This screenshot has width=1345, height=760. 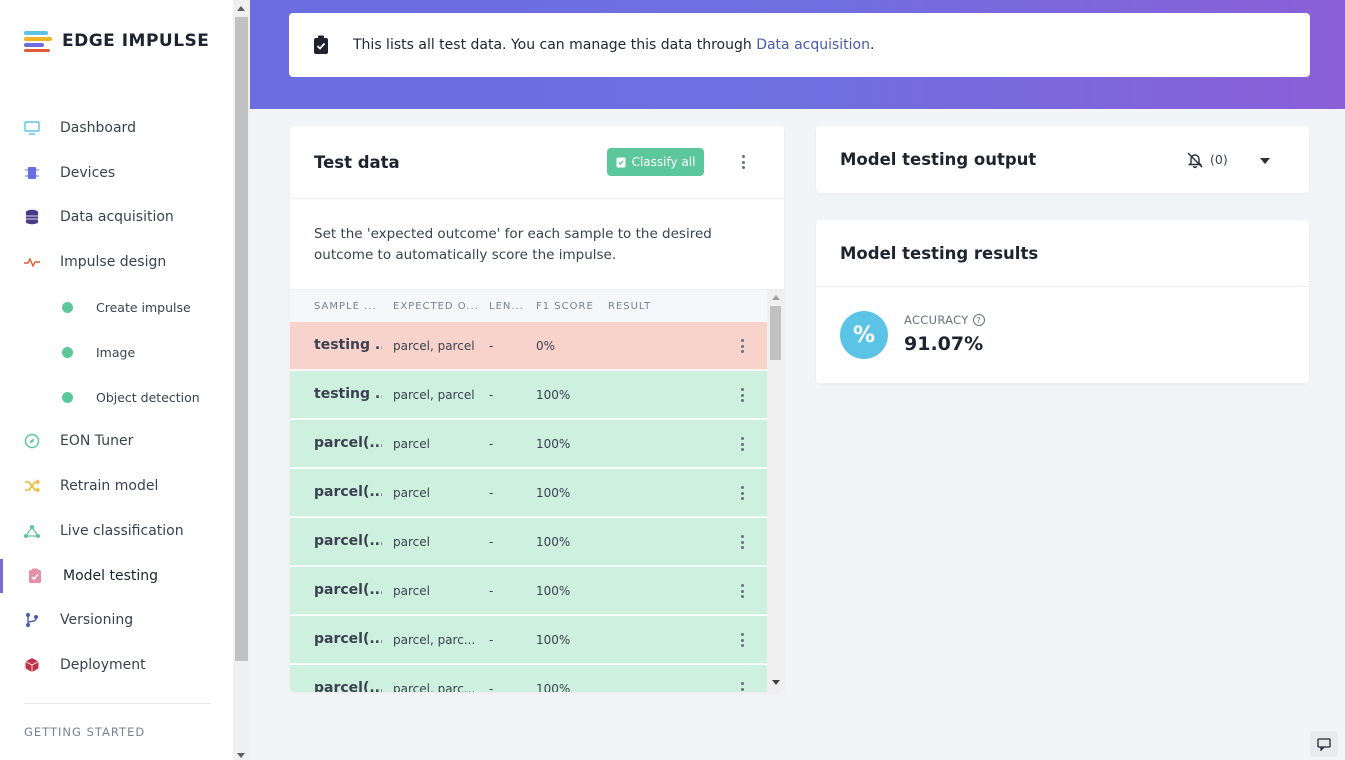 What do you see at coordinates (116, 352) in the screenshot?
I see `sidebar-item-image: Image` at bounding box center [116, 352].